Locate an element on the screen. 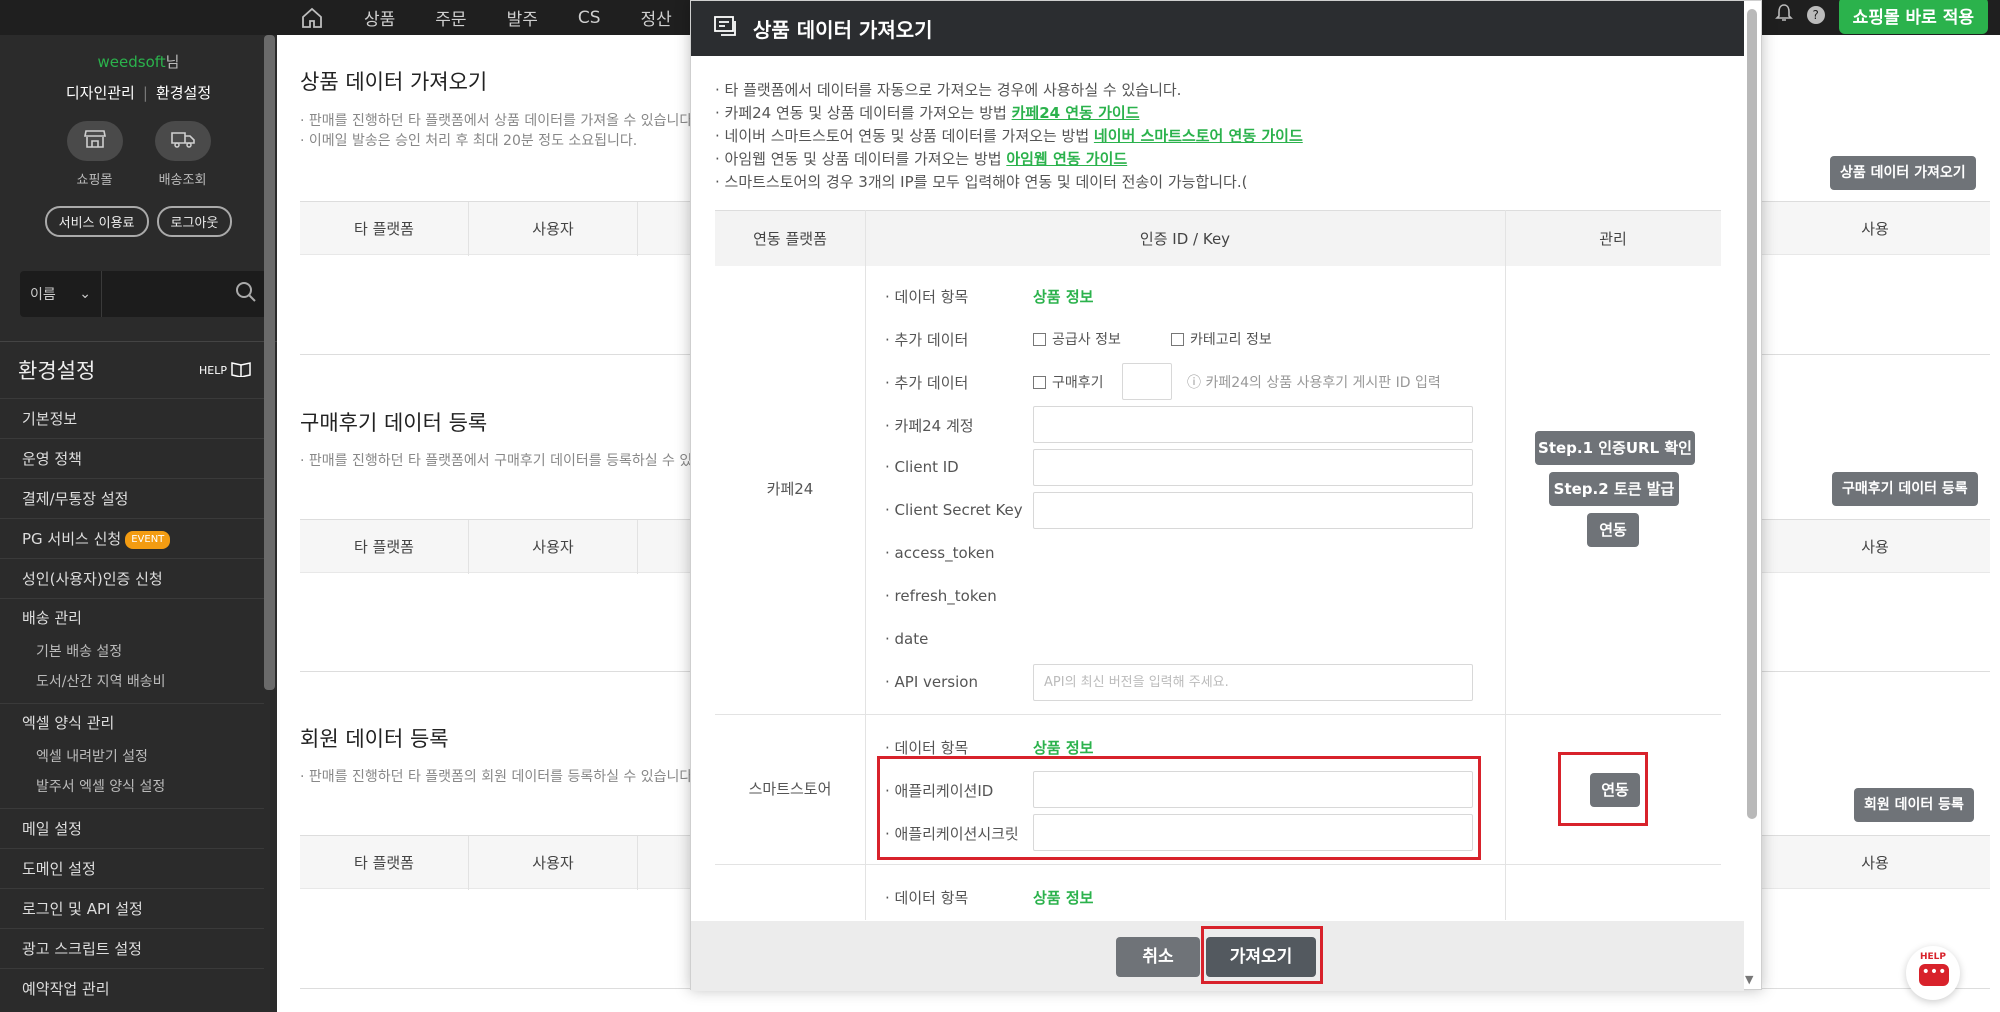 The image size is (2000, 1012). modal-scrollbar is located at coordinates (1752, 414).